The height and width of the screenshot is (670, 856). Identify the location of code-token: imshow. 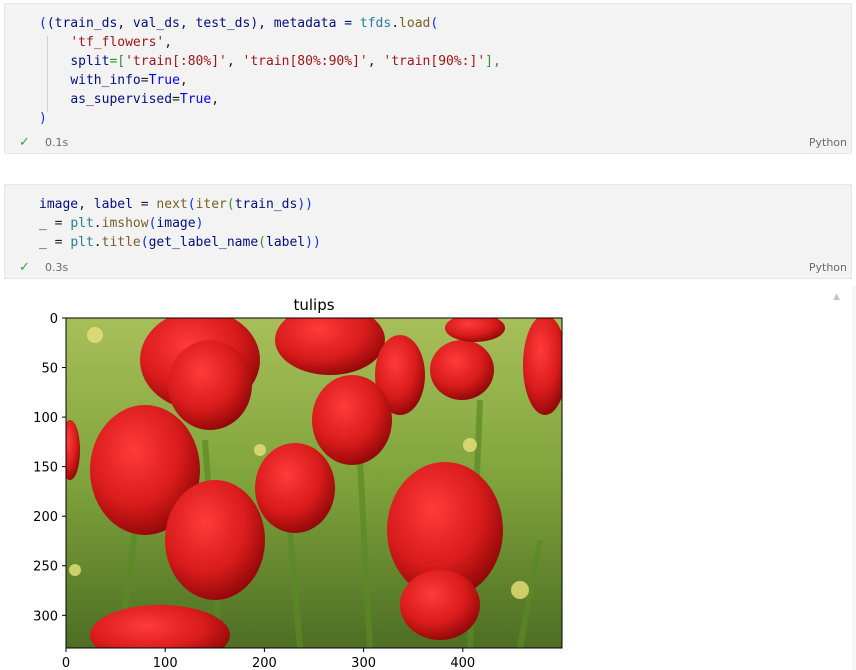
(125, 223).